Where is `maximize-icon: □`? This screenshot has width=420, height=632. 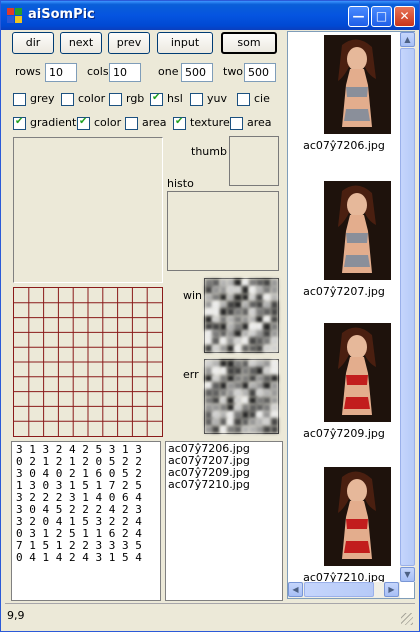 maximize-icon: □ is located at coordinates (381, 16).